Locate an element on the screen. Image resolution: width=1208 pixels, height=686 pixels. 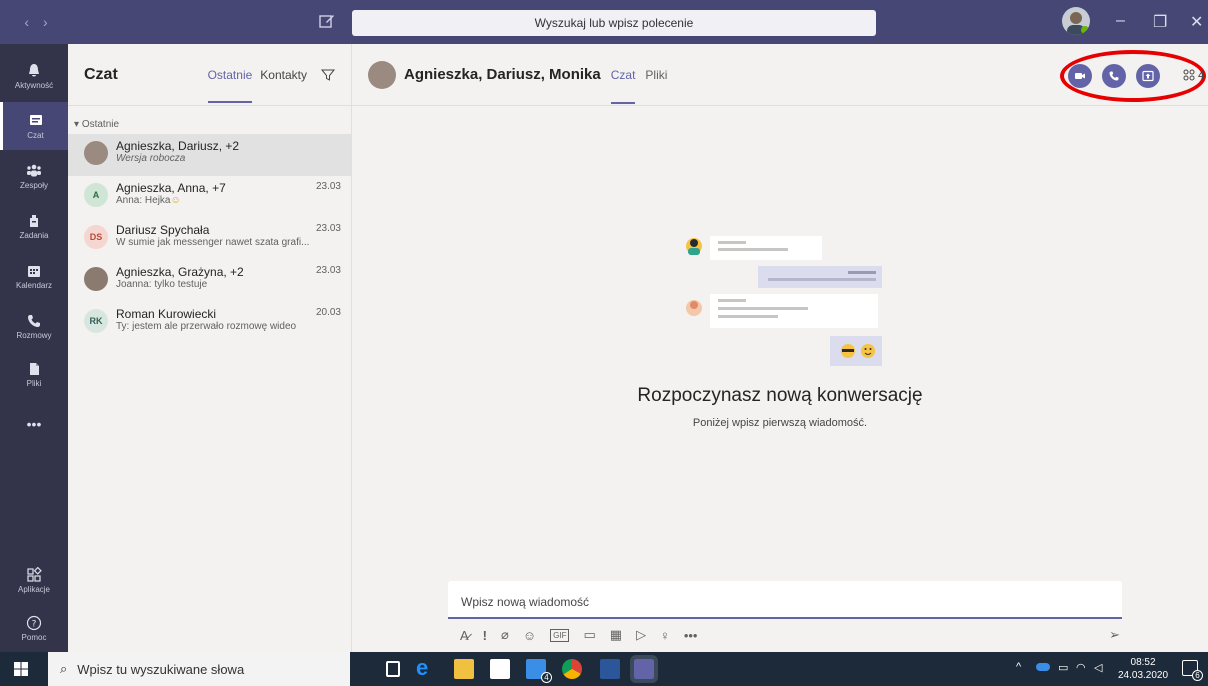
maximize-button: ❐ is located at coordinates (1160, 22).